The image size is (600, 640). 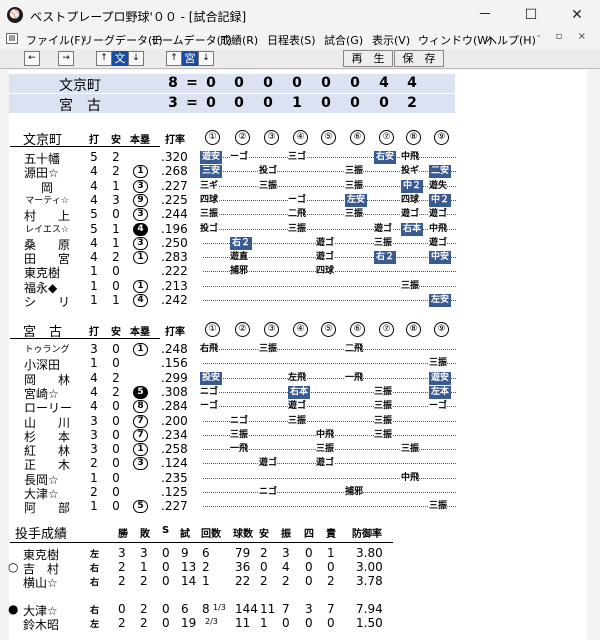 What do you see at coordinates (47, 200) in the screenshot?
I see `batter-name: マーティ☆` at bounding box center [47, 200].